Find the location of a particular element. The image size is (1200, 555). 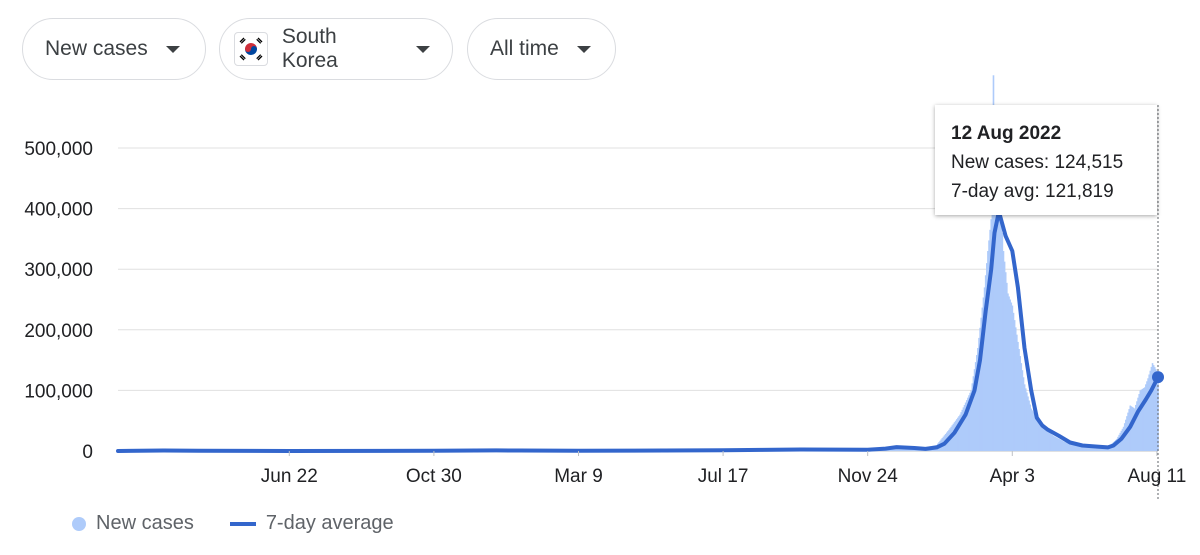

x-tick-label: Oct 30 is located at coordinates (434, 476).